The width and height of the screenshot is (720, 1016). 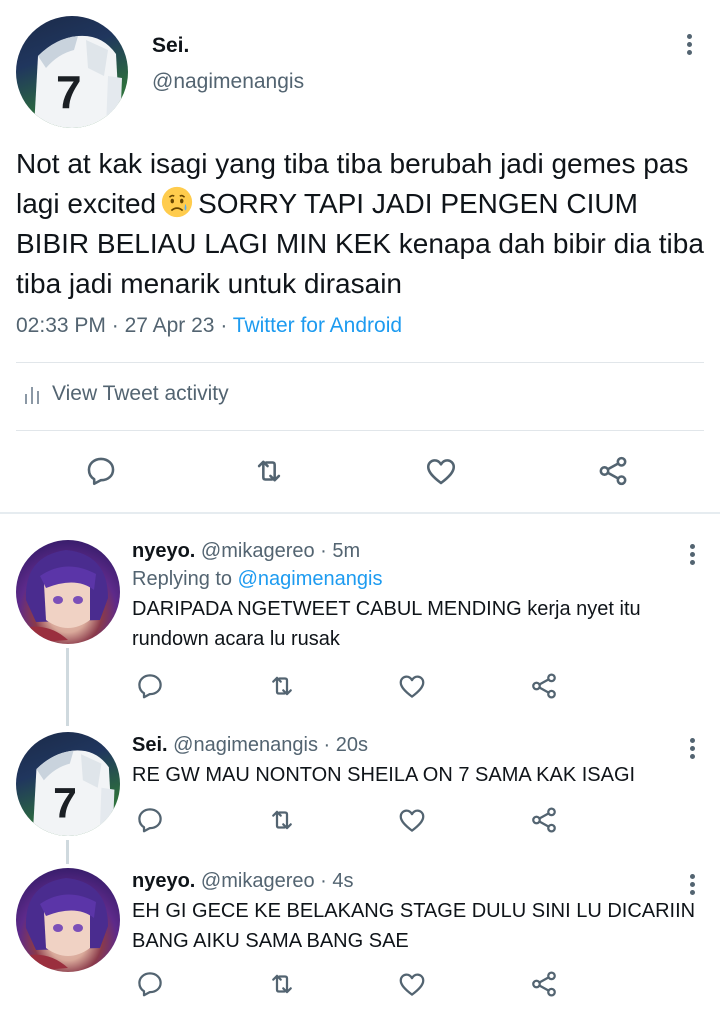 What do you see at coordinates (67, 687) in the screenshot?
I see `thread-line` at bounding box center [67, 687].